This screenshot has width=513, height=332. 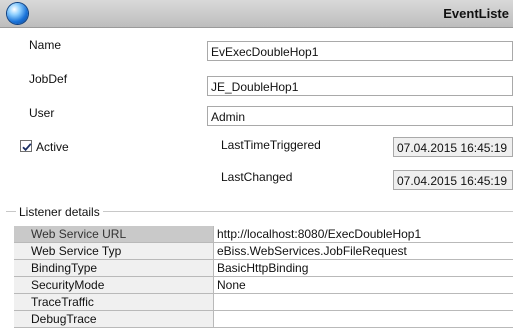 I want to click on window-title: EventListe, so click(x=476, y=13).